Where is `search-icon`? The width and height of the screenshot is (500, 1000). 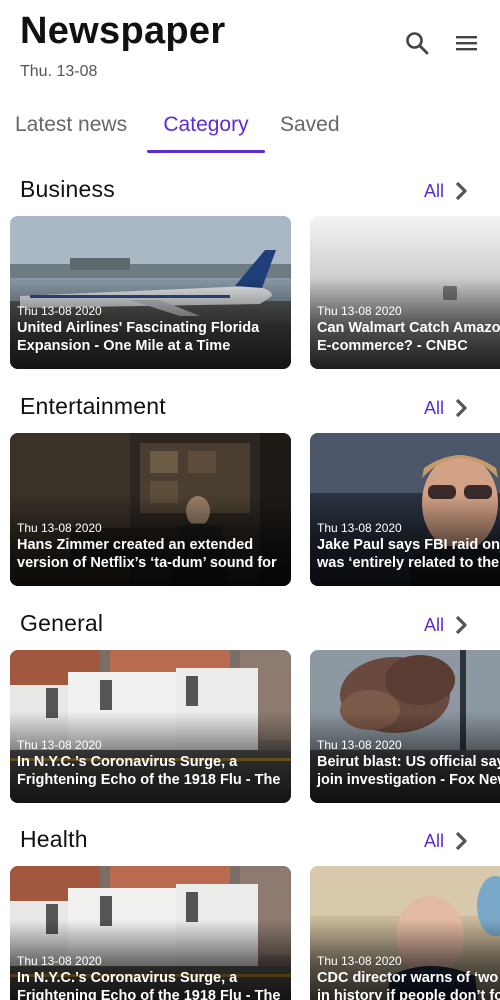
search-icon is located at coordinates (417, 43).